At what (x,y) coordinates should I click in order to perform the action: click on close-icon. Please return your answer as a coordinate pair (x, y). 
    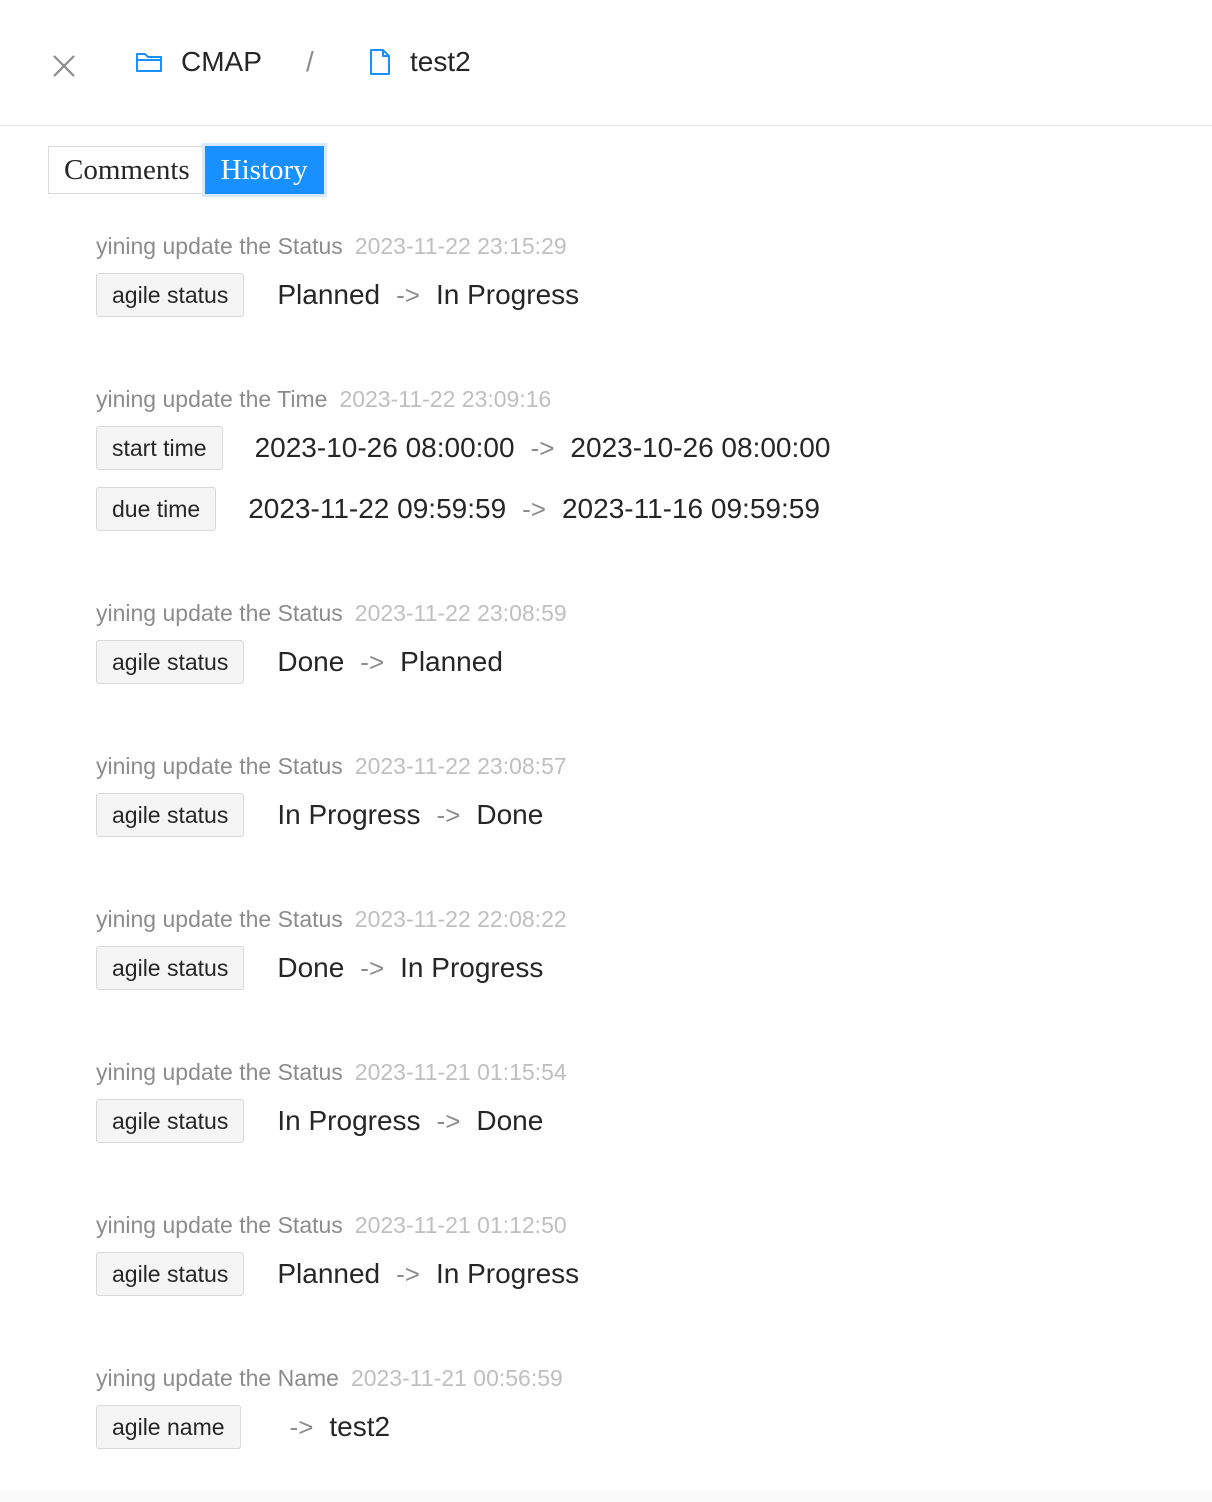
    Looking at the image, I should click on (64, 66).